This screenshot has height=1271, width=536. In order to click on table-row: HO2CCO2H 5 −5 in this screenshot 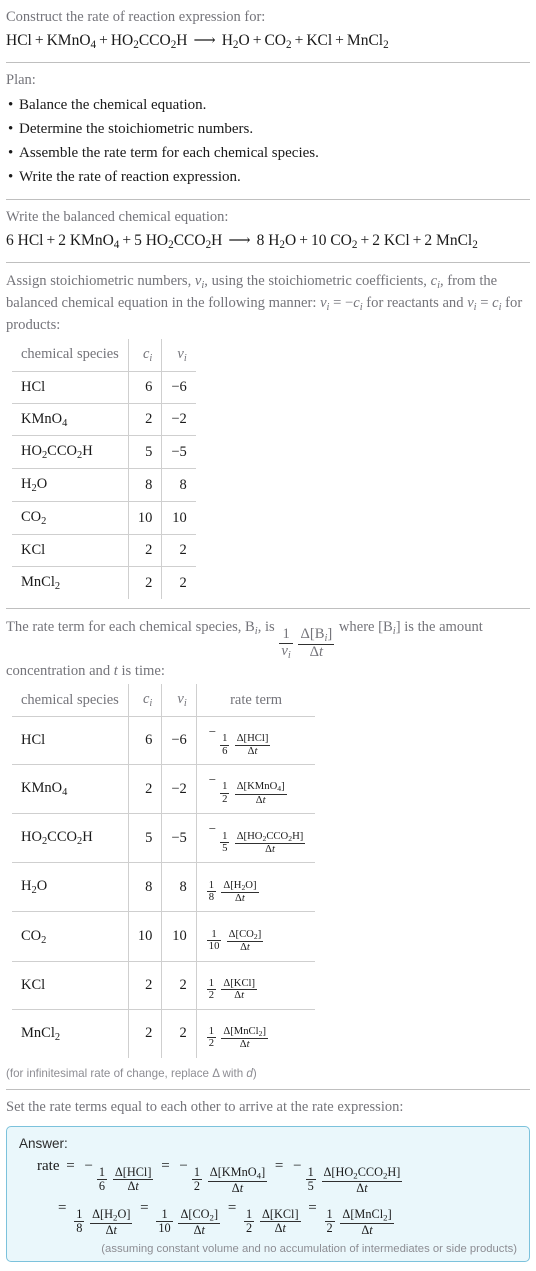, I will do `click(104, 452)`.